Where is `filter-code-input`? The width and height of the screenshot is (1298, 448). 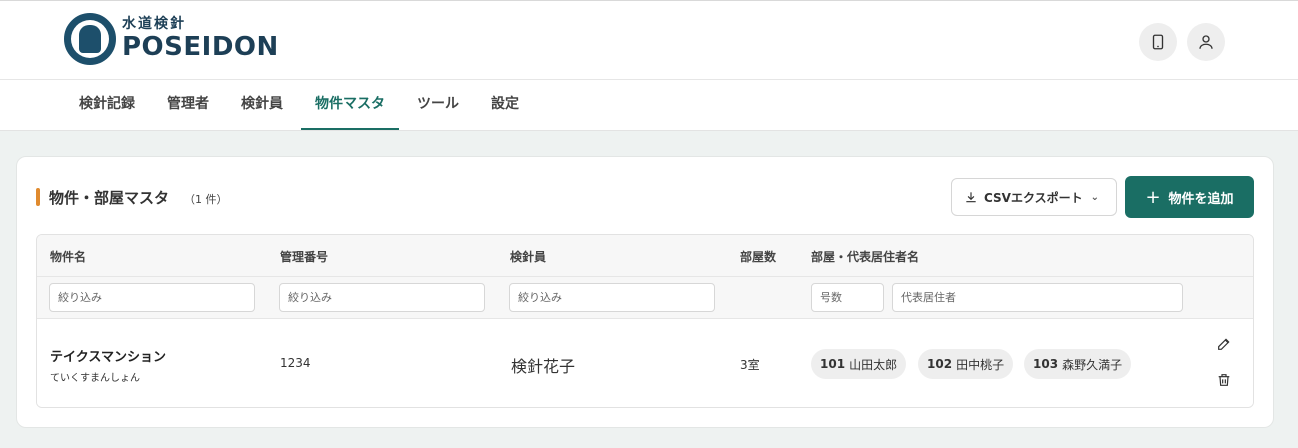
filter-code-input is located at coordinates (382, 297).